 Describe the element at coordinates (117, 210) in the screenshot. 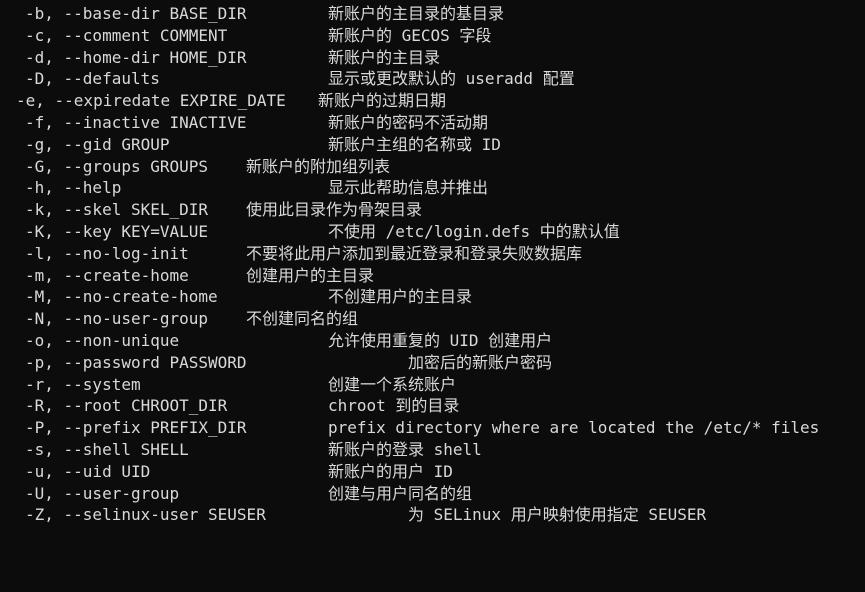

I see `option-text: -k, --skel SKEL_DIR` at that location.